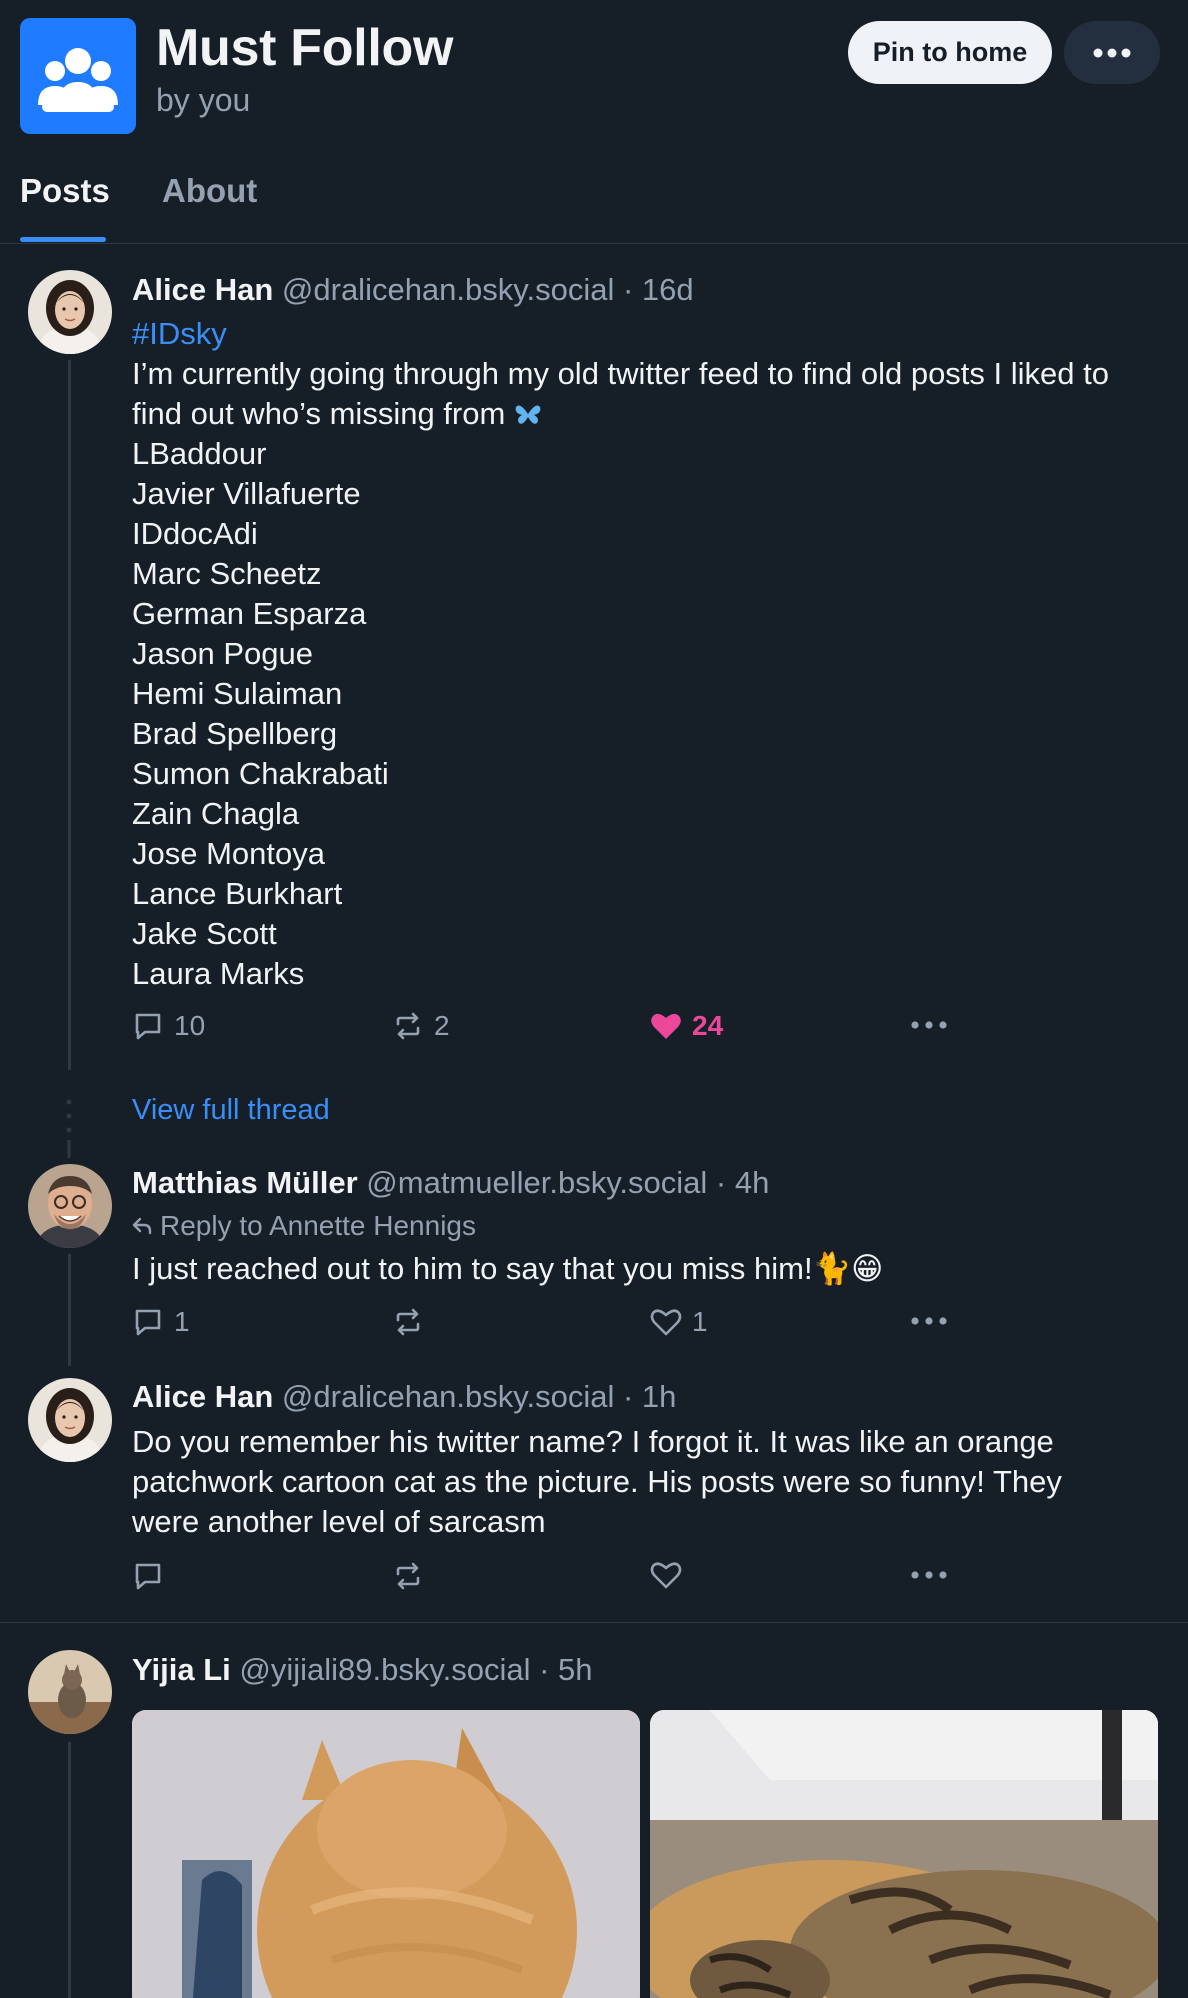 This screenshot has height=1998, width=1188. What do you see at coordinates (228, 853) in the screenshot?
I see `names-list-item: Jose Montoya` at bounding box center [228, 853].